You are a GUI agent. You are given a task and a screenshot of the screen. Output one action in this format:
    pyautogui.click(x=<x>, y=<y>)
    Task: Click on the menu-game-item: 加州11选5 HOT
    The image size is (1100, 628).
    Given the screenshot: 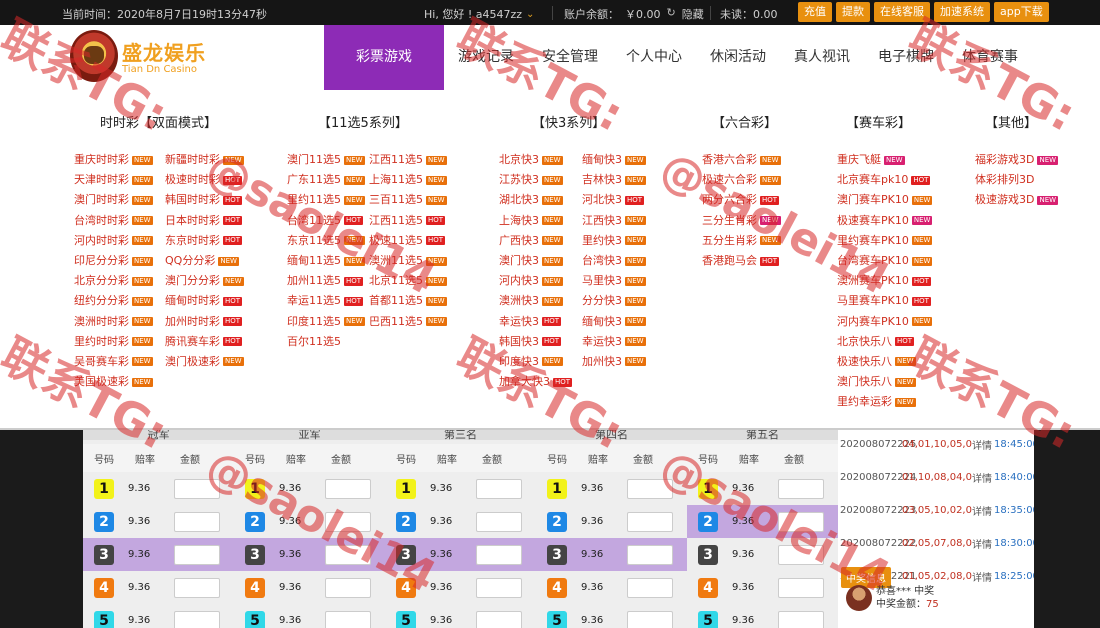 What is the action you would take?
    pyautogui.click(x=326, y=281)
    